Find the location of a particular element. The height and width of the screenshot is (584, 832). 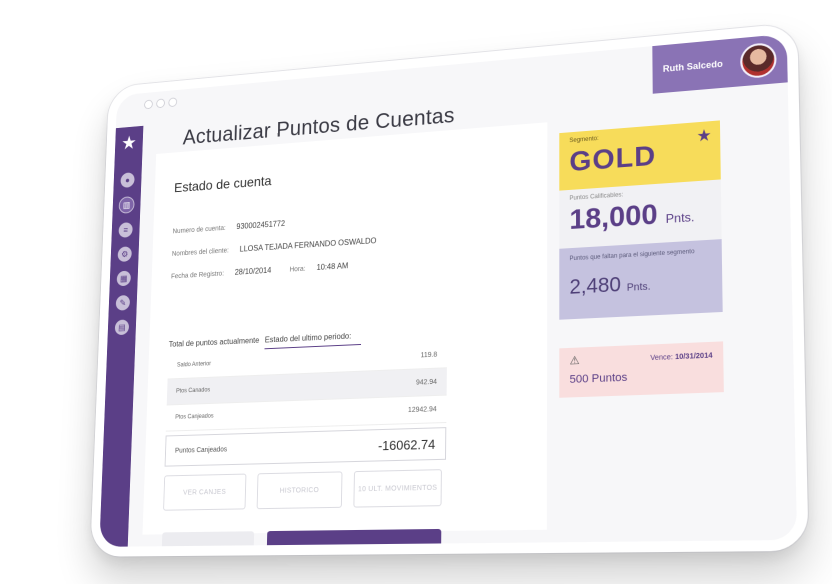

account-number-row: Numero de cuenta: 930002451772 is located at coordinates (229, 227).